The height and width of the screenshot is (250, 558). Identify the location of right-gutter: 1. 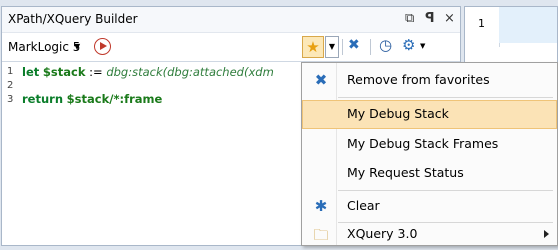
(482, 27).